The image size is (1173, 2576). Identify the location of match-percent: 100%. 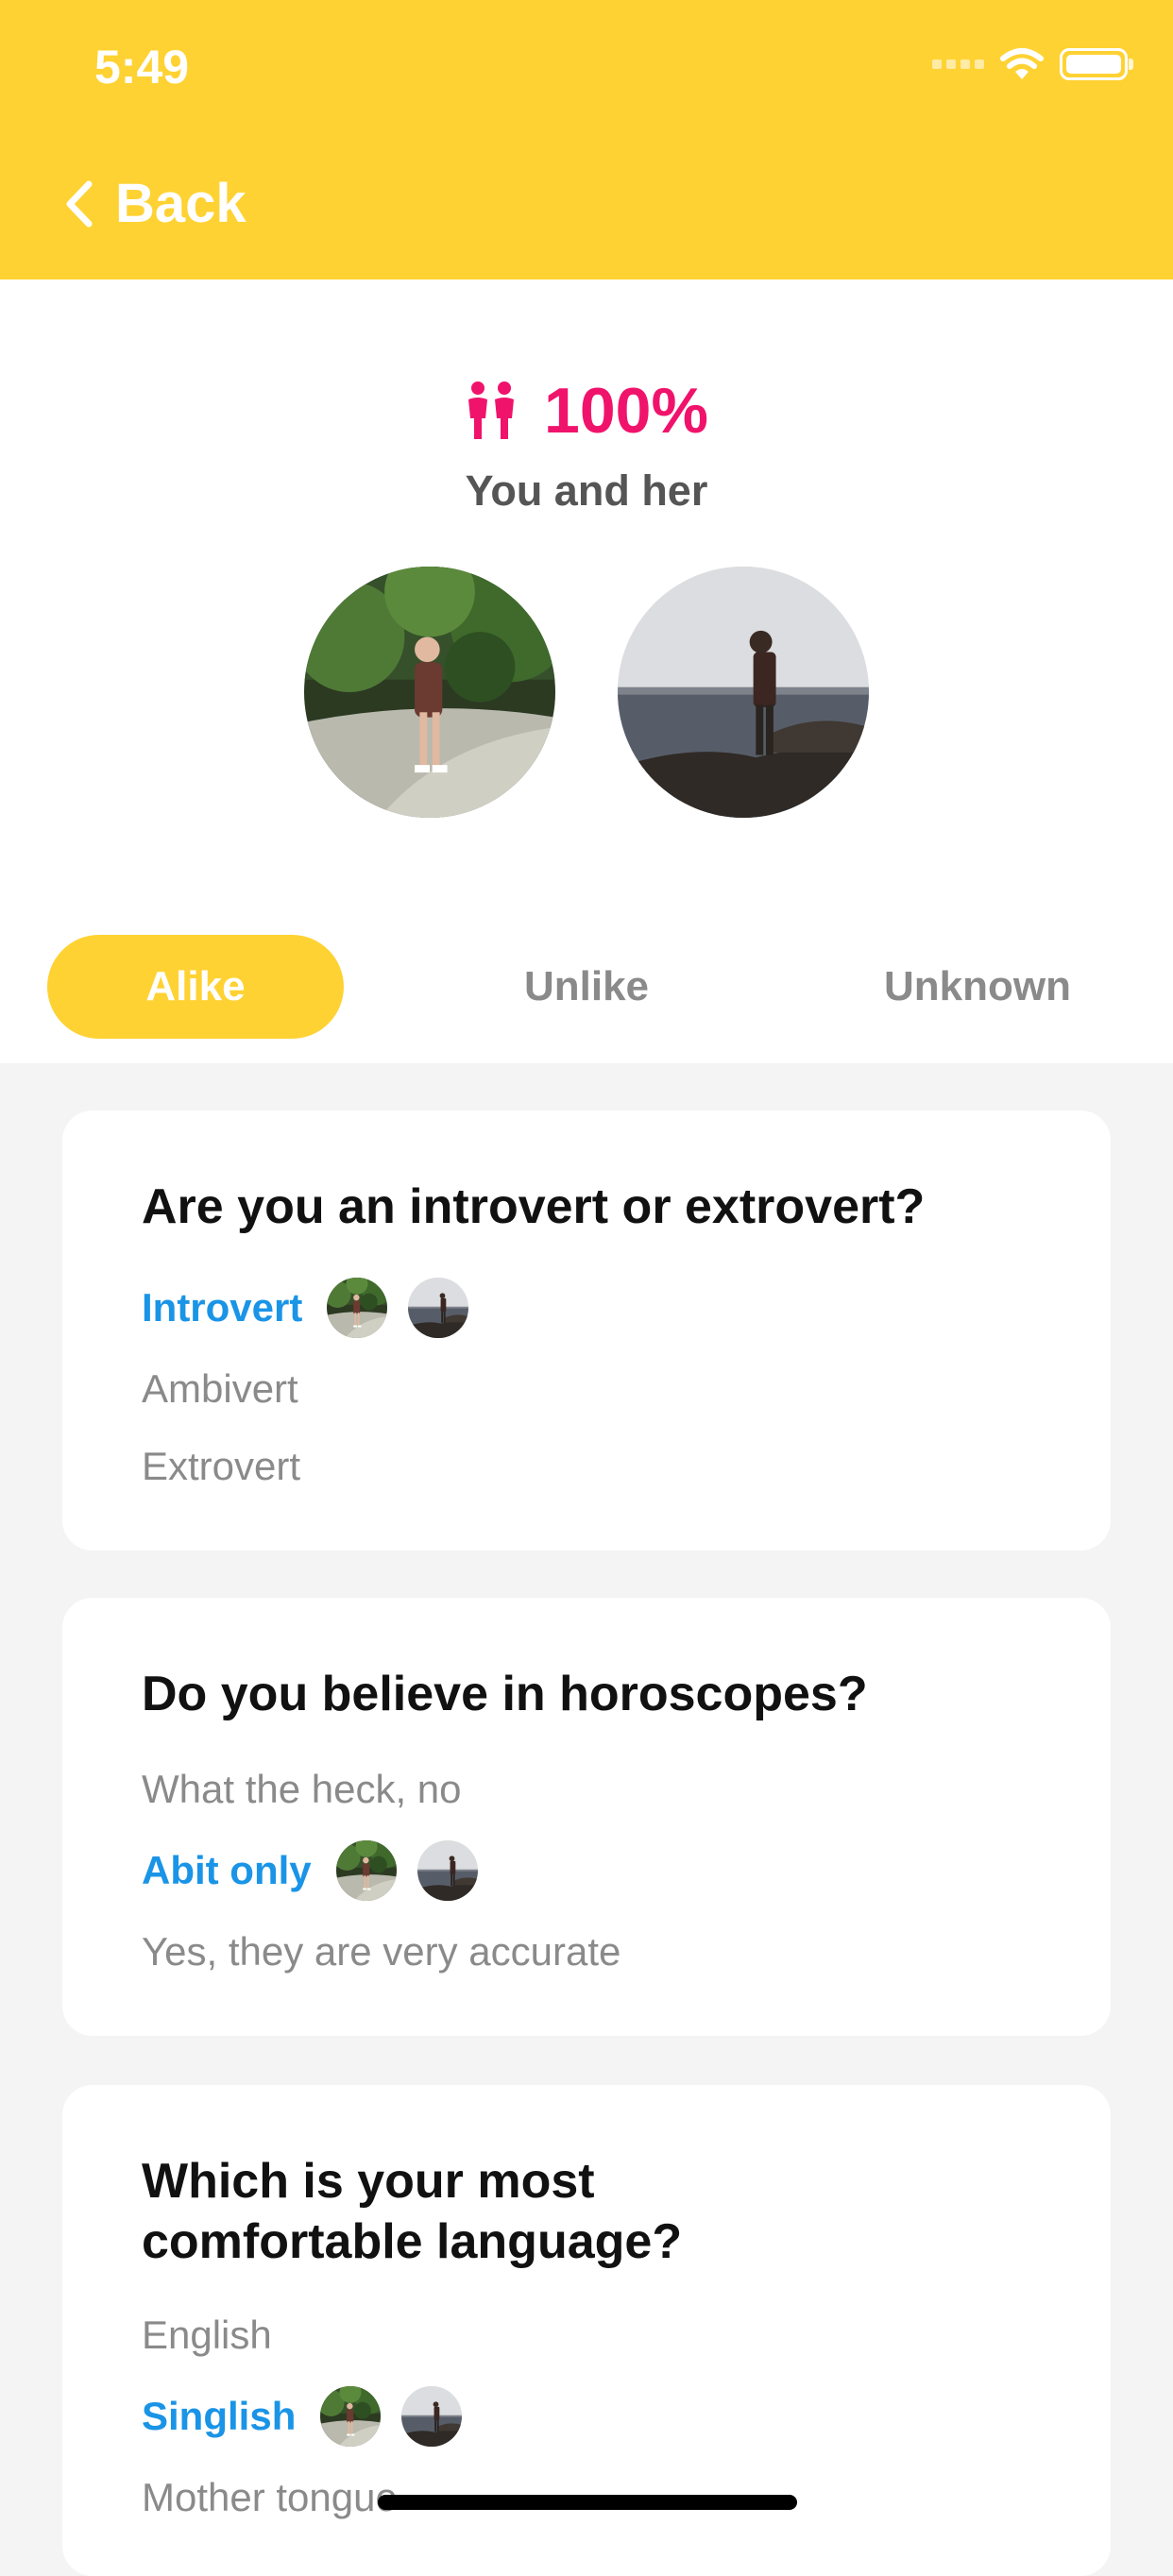
(626, 411).